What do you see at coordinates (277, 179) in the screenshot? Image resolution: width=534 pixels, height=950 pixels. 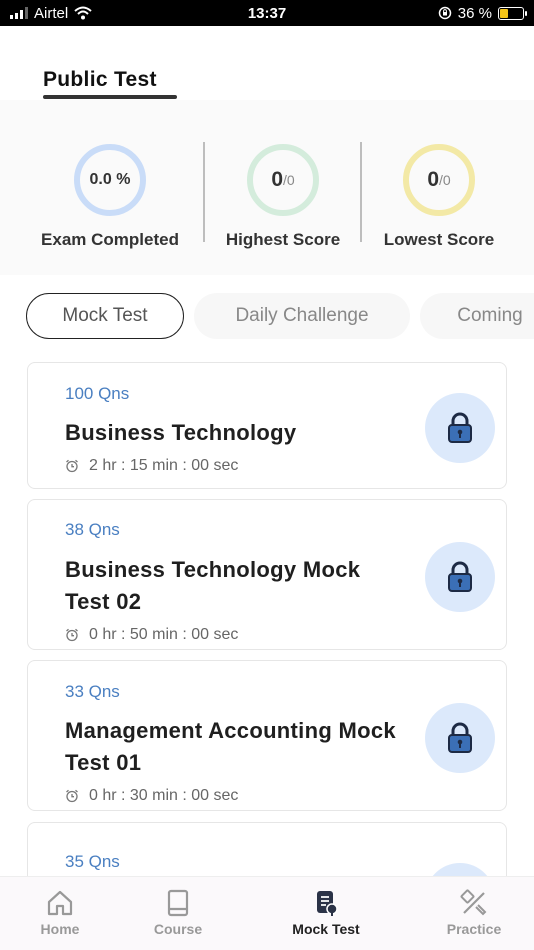 I see `highest-score-value: 0` at bounding box center [277, 179].